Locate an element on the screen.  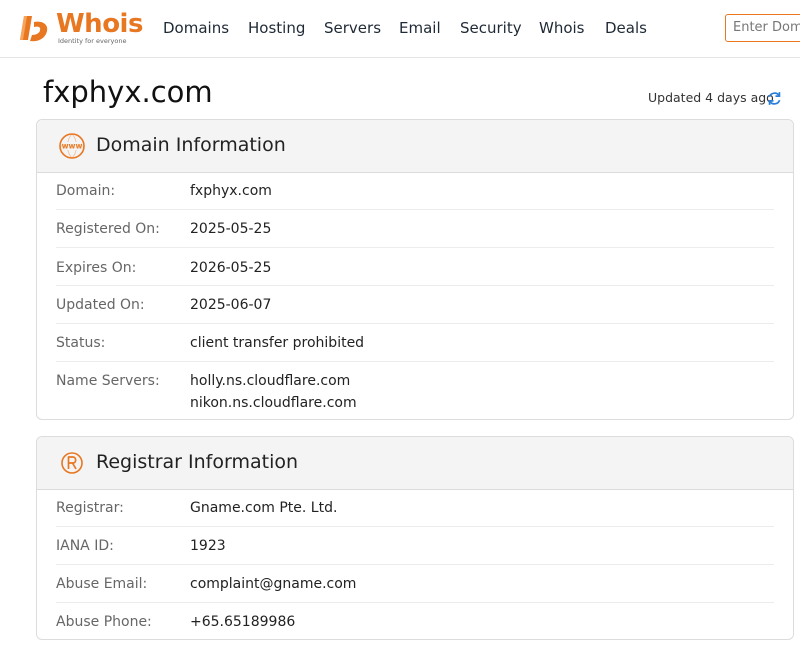
row-label: Updated On: is located at coordinates (100, 305).